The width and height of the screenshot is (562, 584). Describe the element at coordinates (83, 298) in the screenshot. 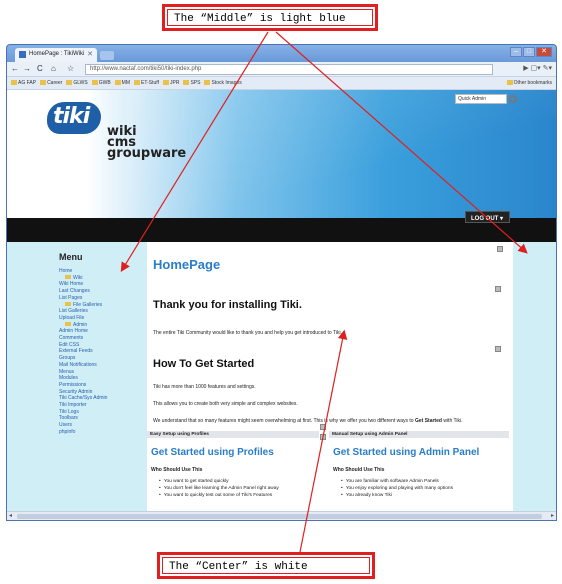

I see `sidebar-item: List Pages` at that location.